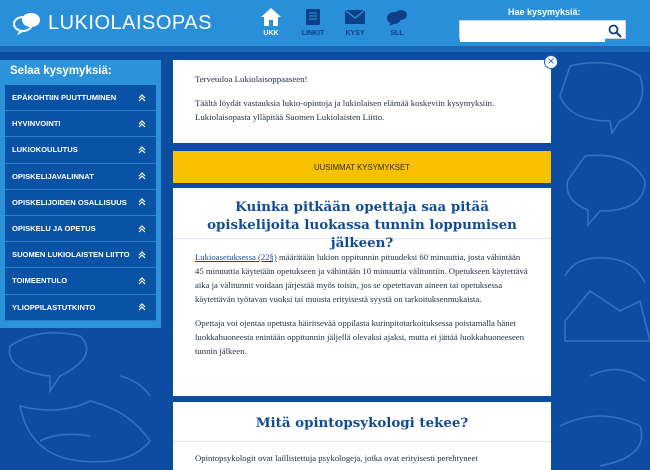 The height and width of the screenshot is (470, 650). I want to click on nav-label: UKK, so click(271, 33).